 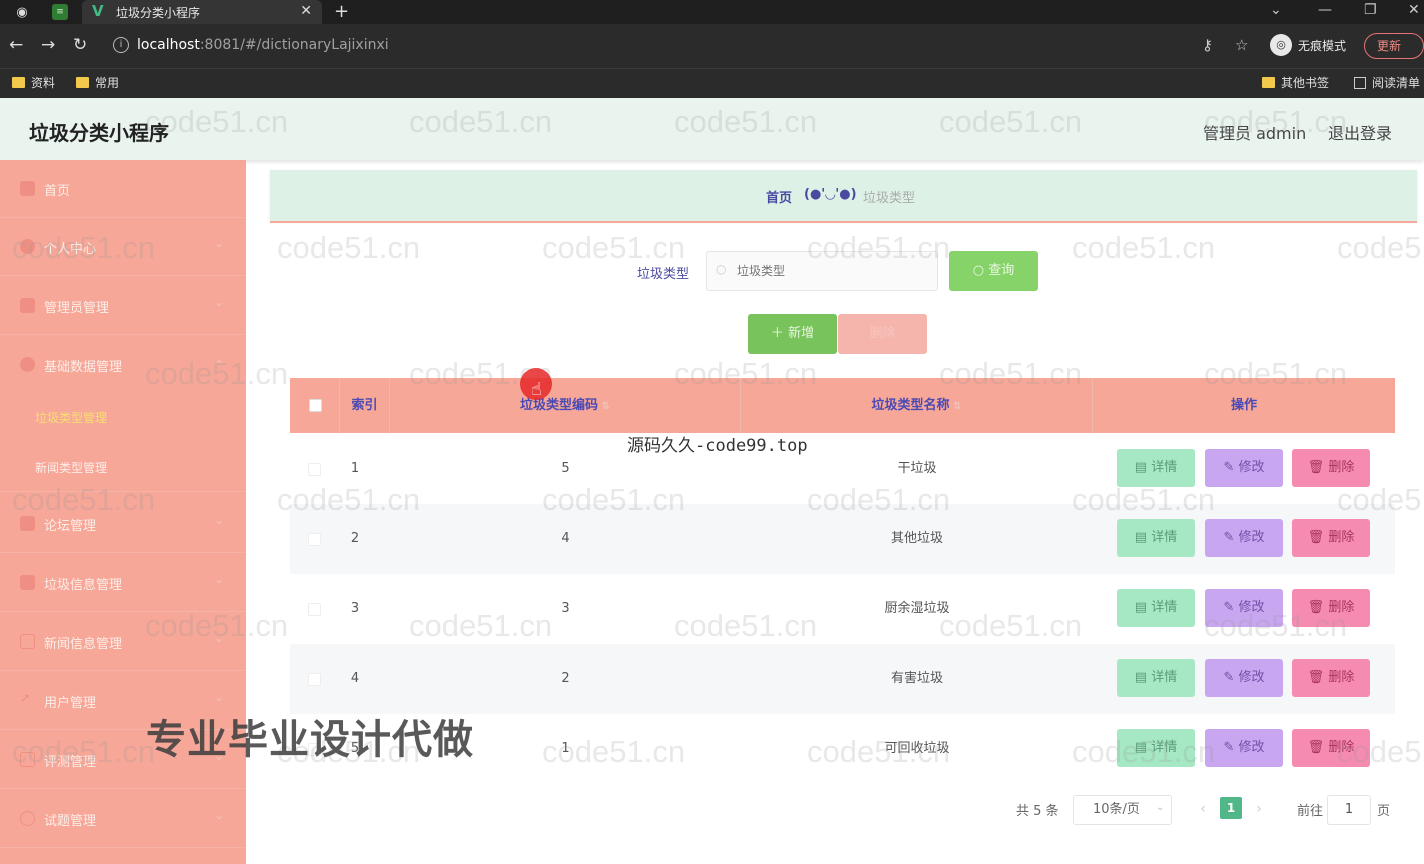 I want to click on star-icon: ☆, so click(x=1241, y=45).